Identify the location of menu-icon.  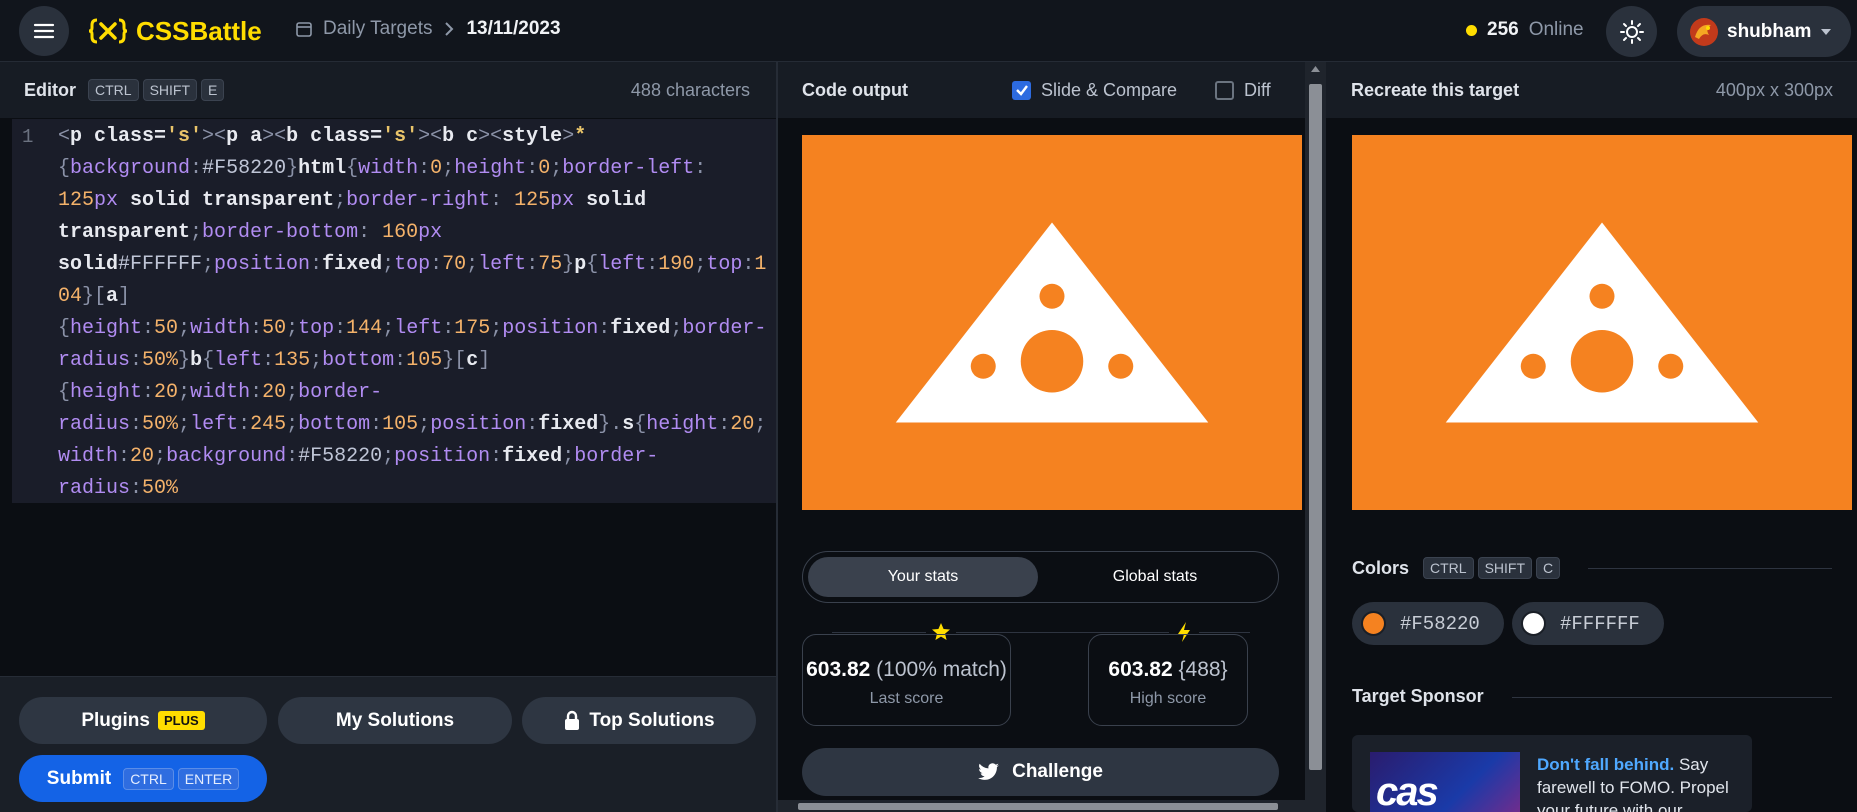
(44, 31).